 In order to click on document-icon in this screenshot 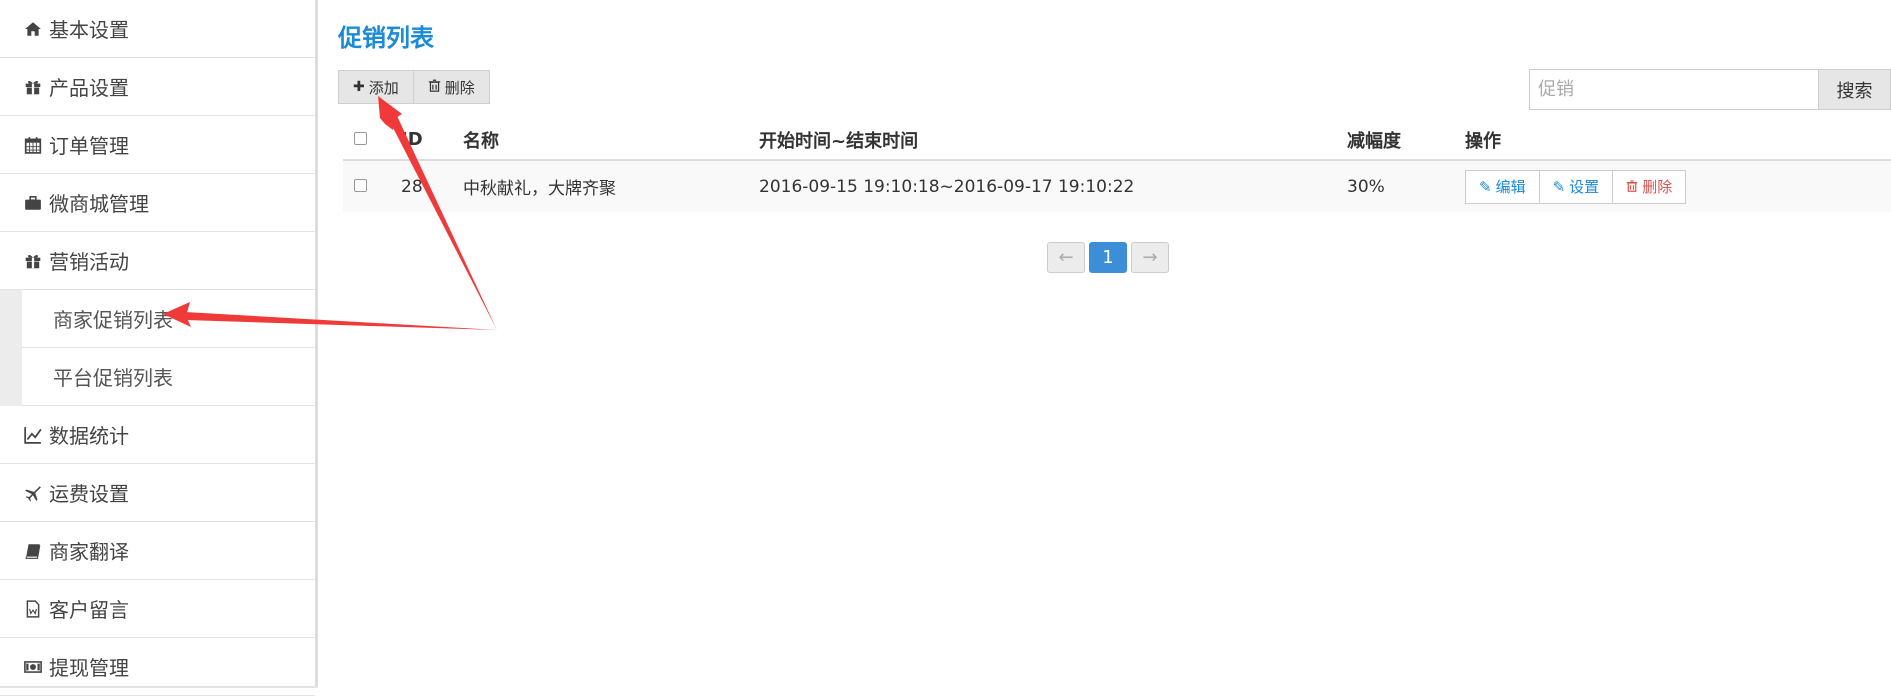, I will do `click(33, 609)`.